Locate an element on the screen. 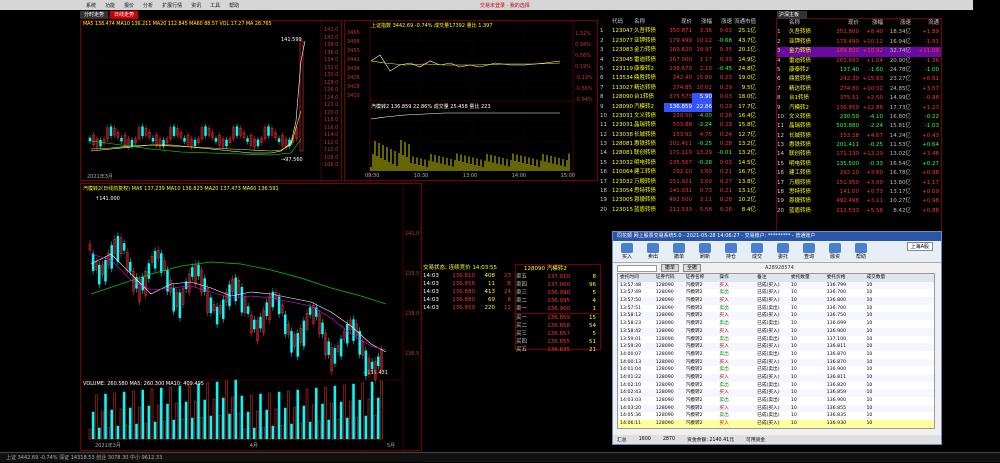  order-row: 14:05:36 128090 汽模转2 卖出 已成(卖出) 10 136.835 10 is located at coordinates (776, 416).